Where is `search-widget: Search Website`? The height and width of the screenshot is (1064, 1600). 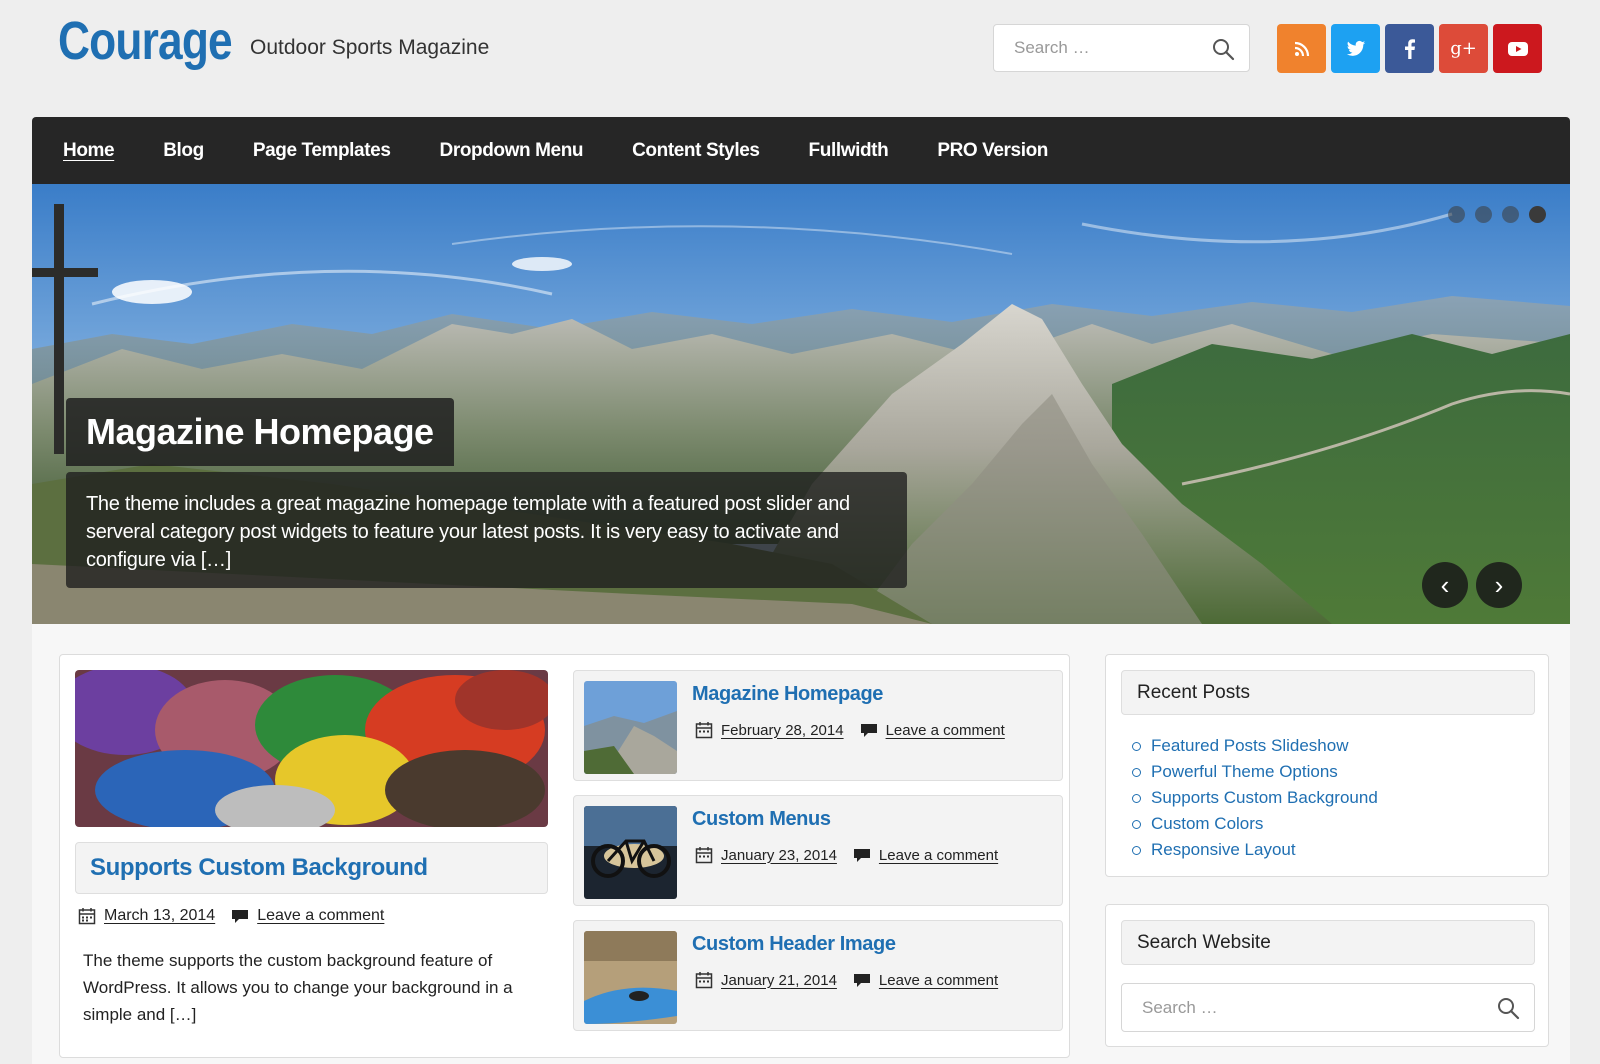
search-widget: Search Website is located at coordinates (1327, 975).